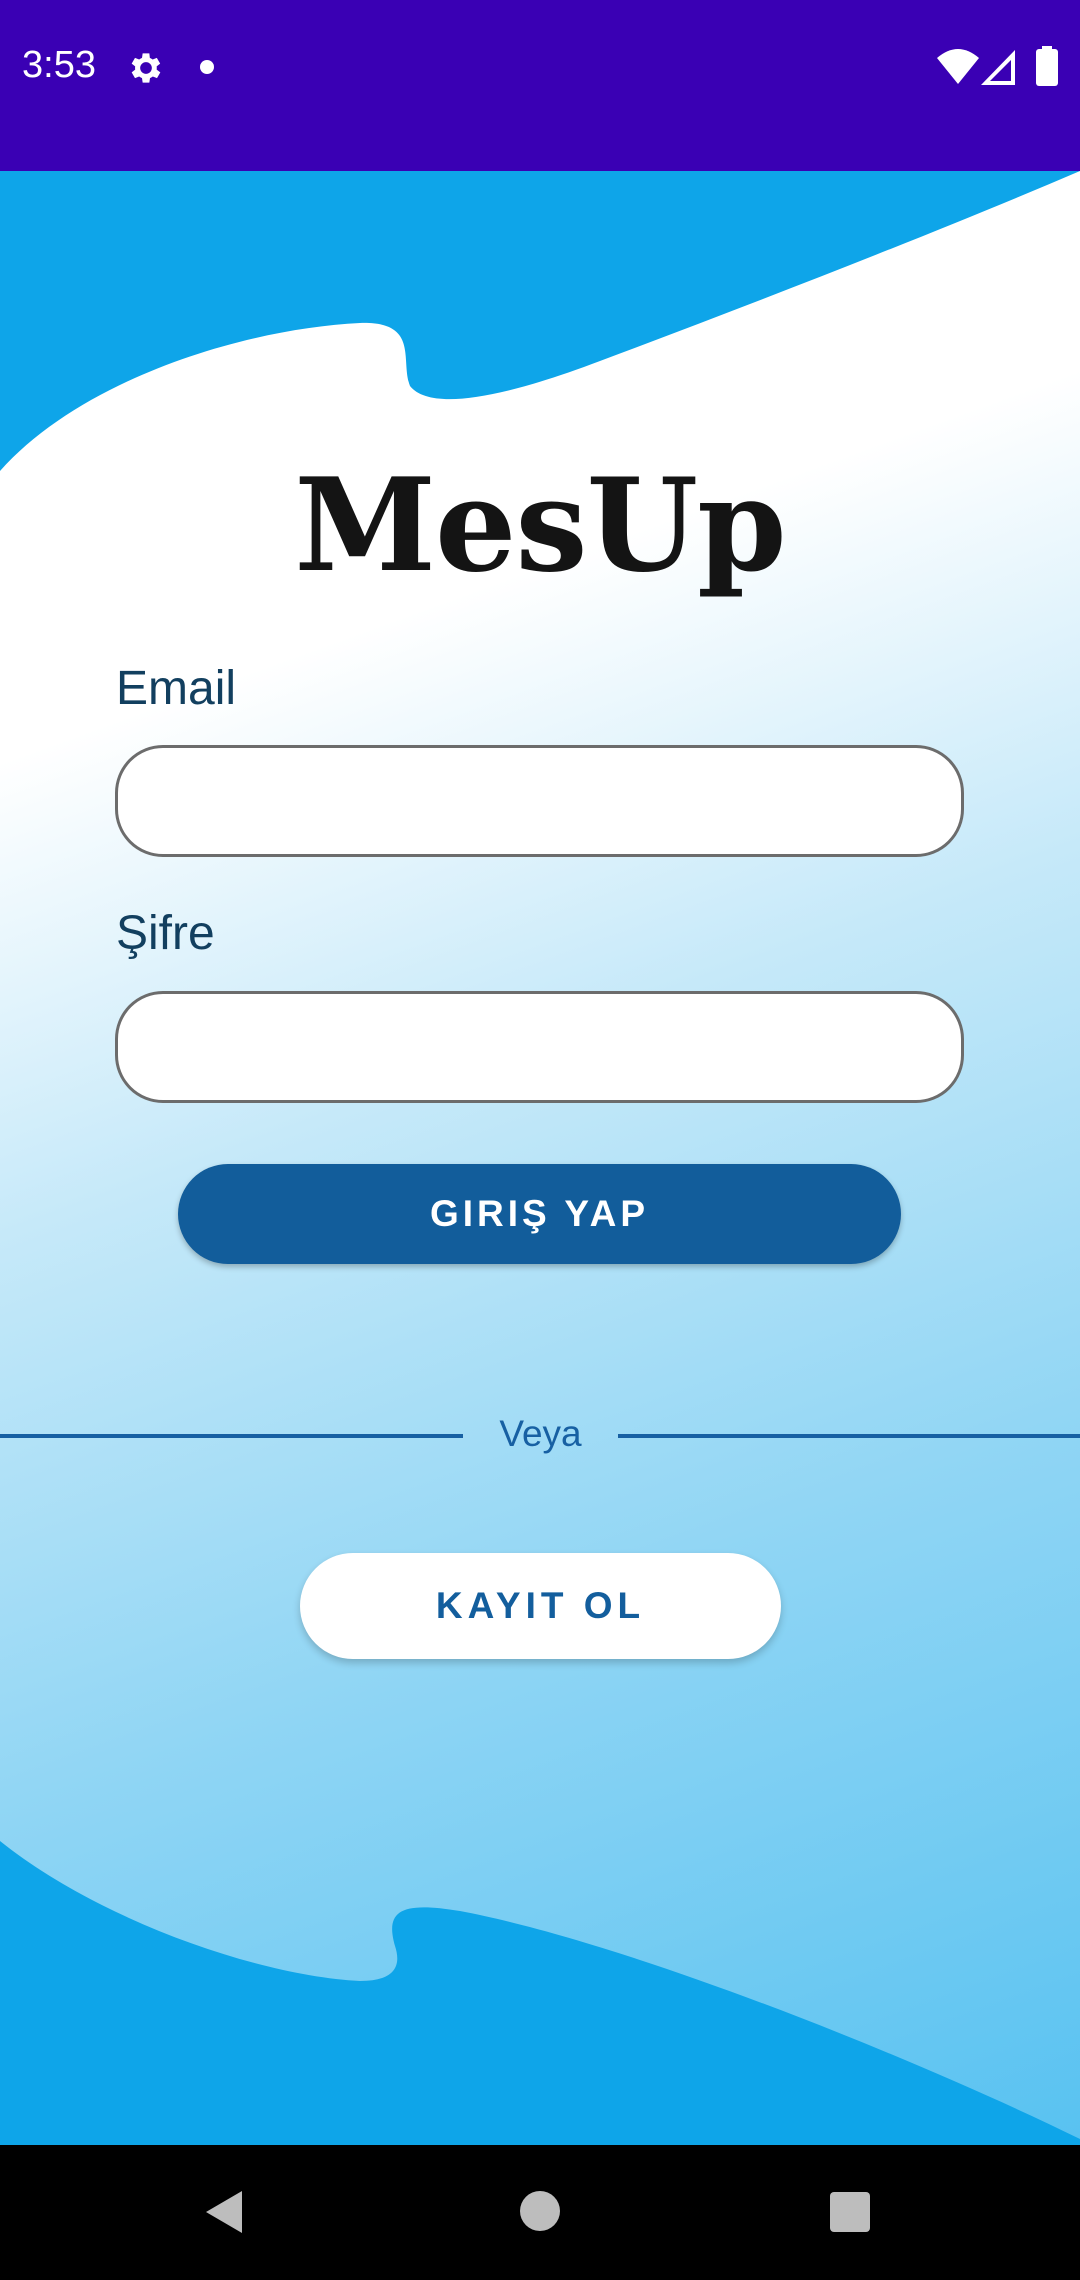 This screenshot has width=1080, height=2280. I want to click on email-field, so click(539, 801).